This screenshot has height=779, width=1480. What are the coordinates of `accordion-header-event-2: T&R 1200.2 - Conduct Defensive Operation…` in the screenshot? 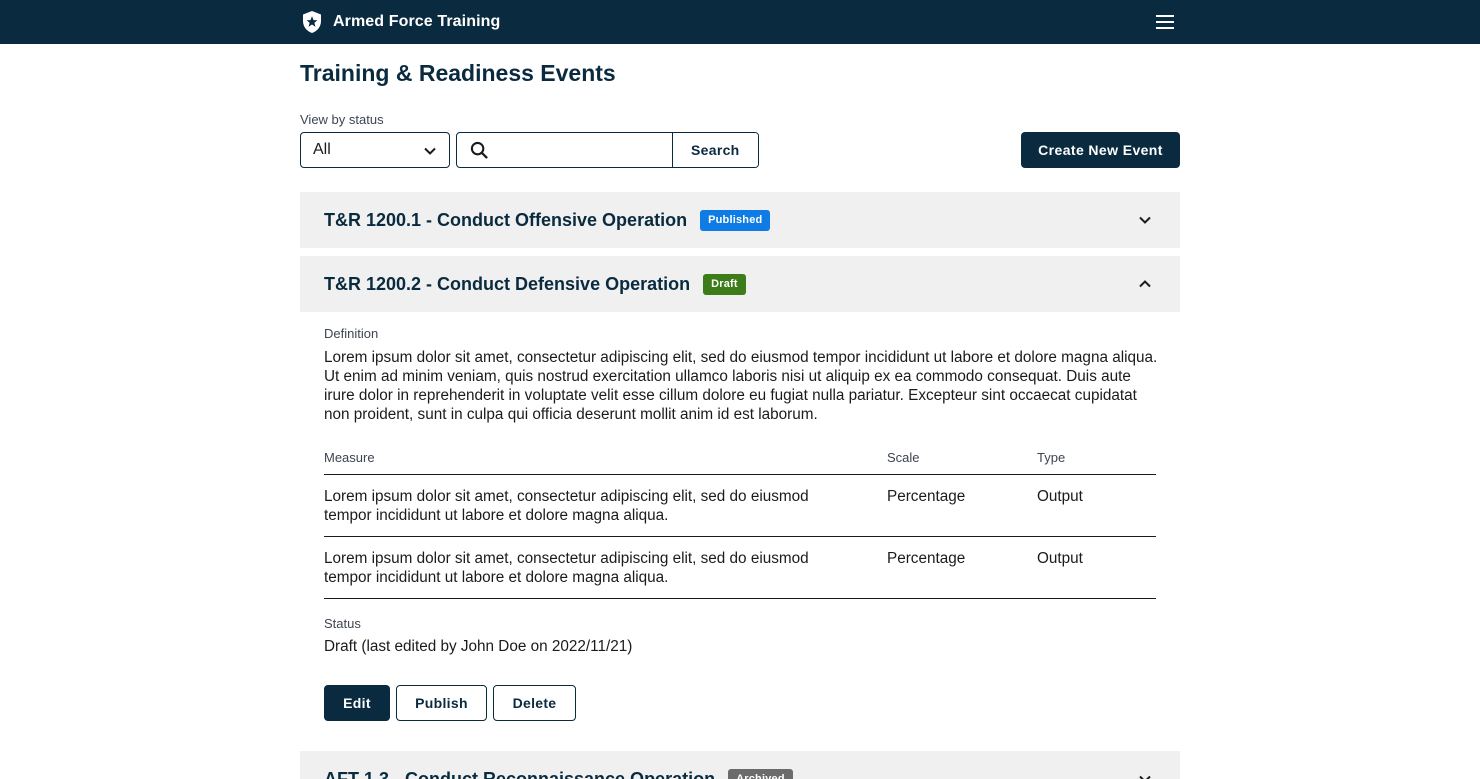 It's located at (740, 284).